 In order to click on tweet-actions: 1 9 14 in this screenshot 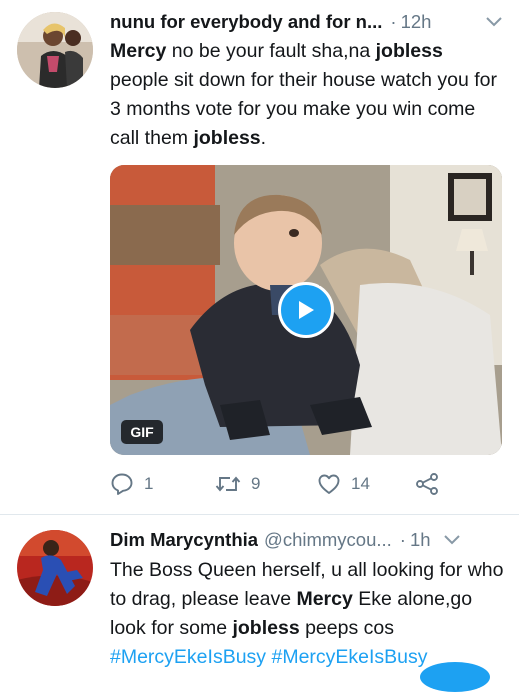, I will do `click(259, 486)`.